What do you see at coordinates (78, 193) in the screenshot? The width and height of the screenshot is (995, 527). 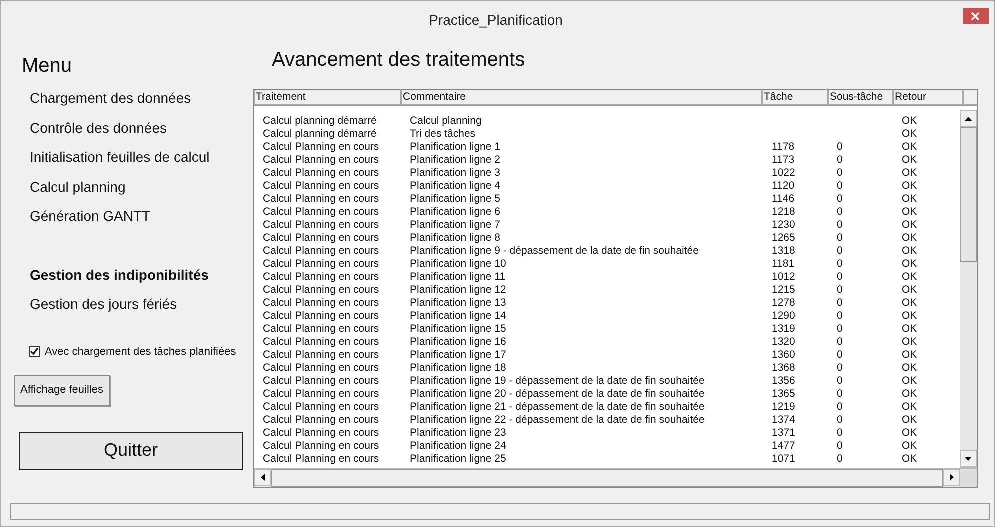 I see `menu-item: Calcul planning` at bounding box center [78, 193].